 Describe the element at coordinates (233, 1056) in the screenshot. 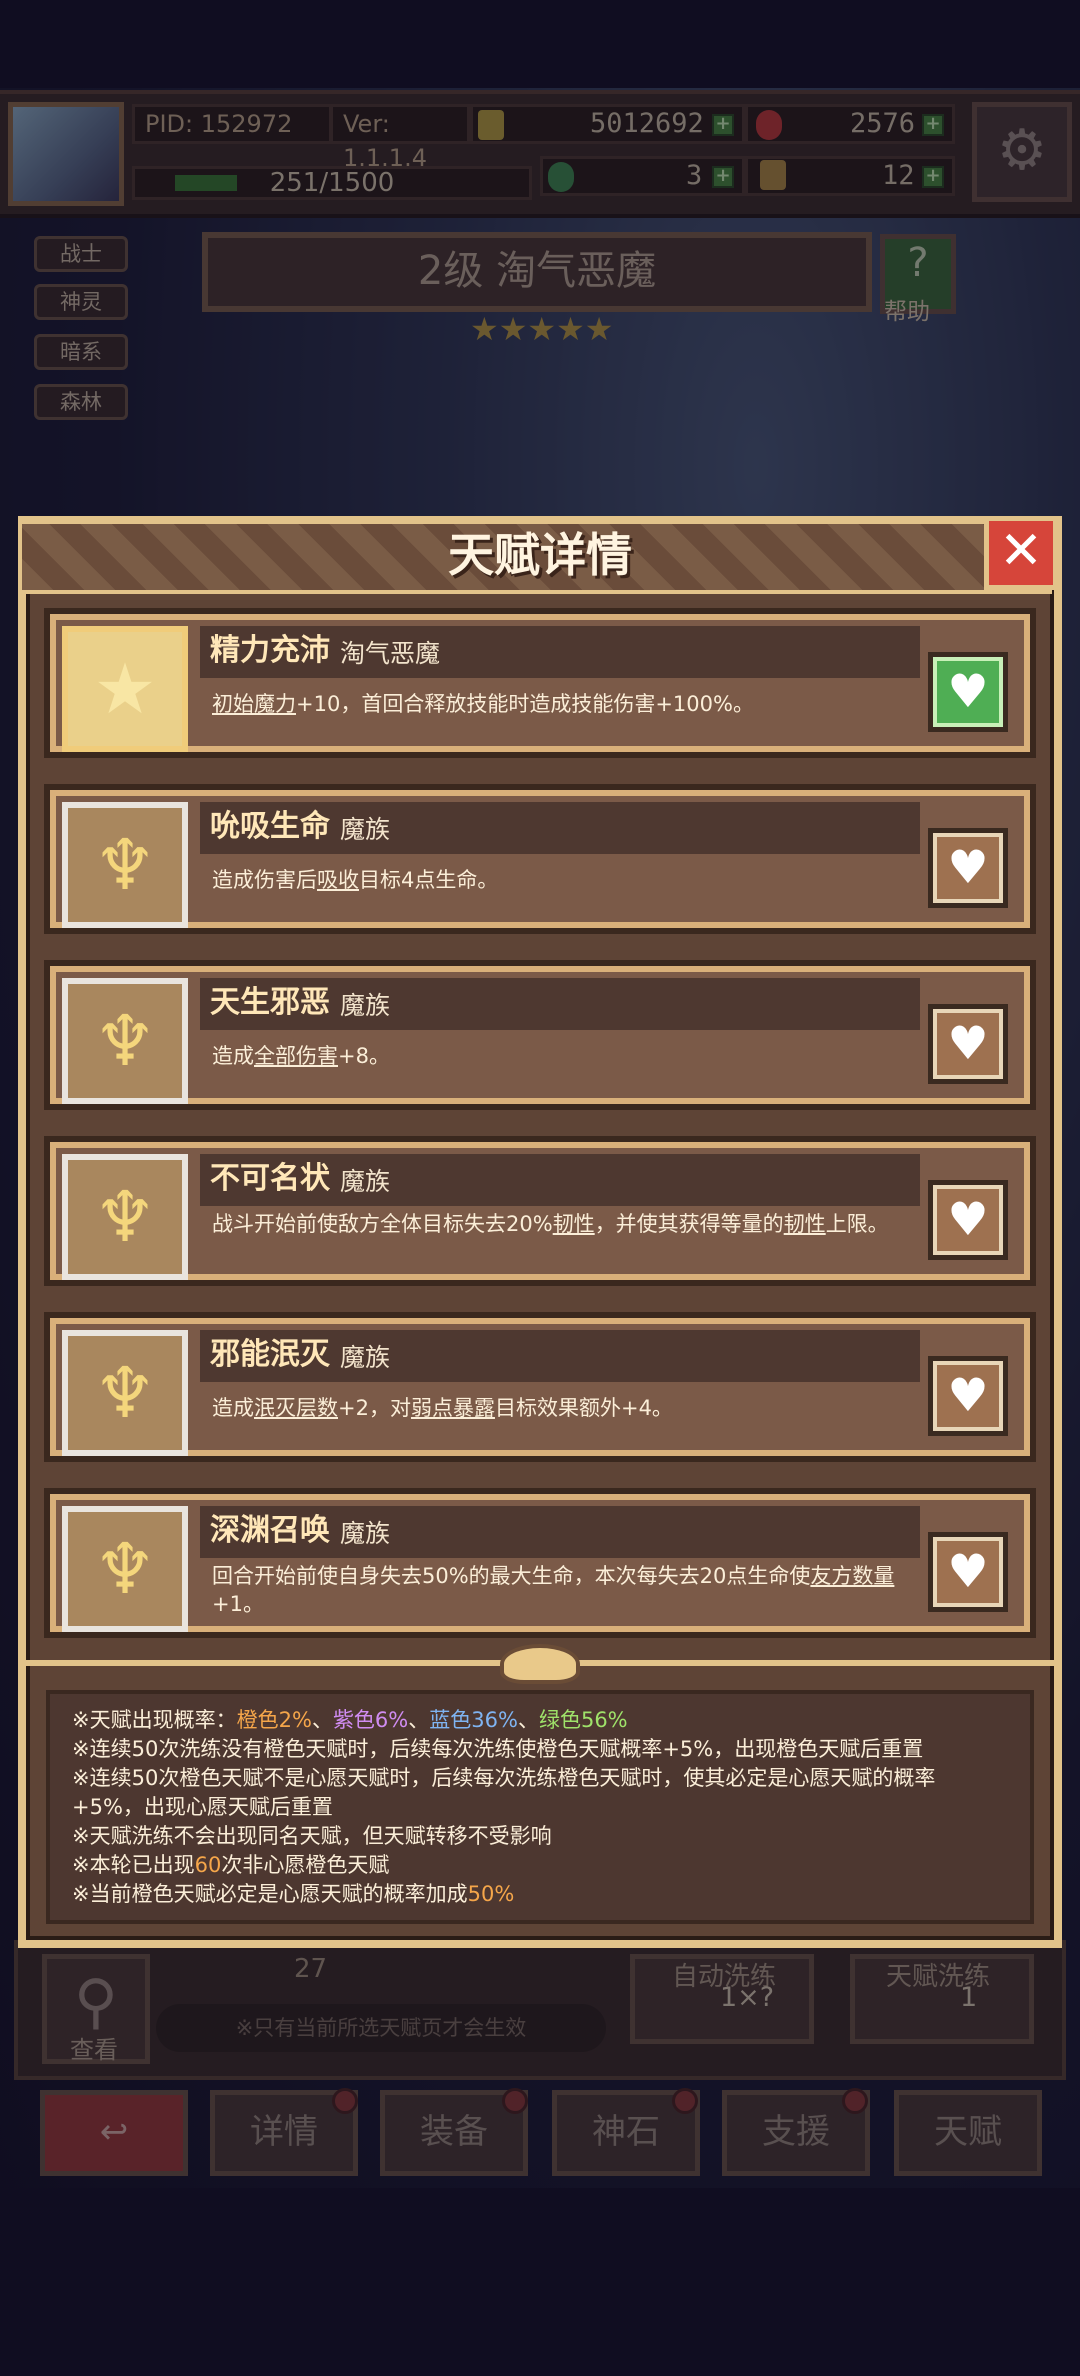

I see `talent-desc-pre: 造成` at that location.